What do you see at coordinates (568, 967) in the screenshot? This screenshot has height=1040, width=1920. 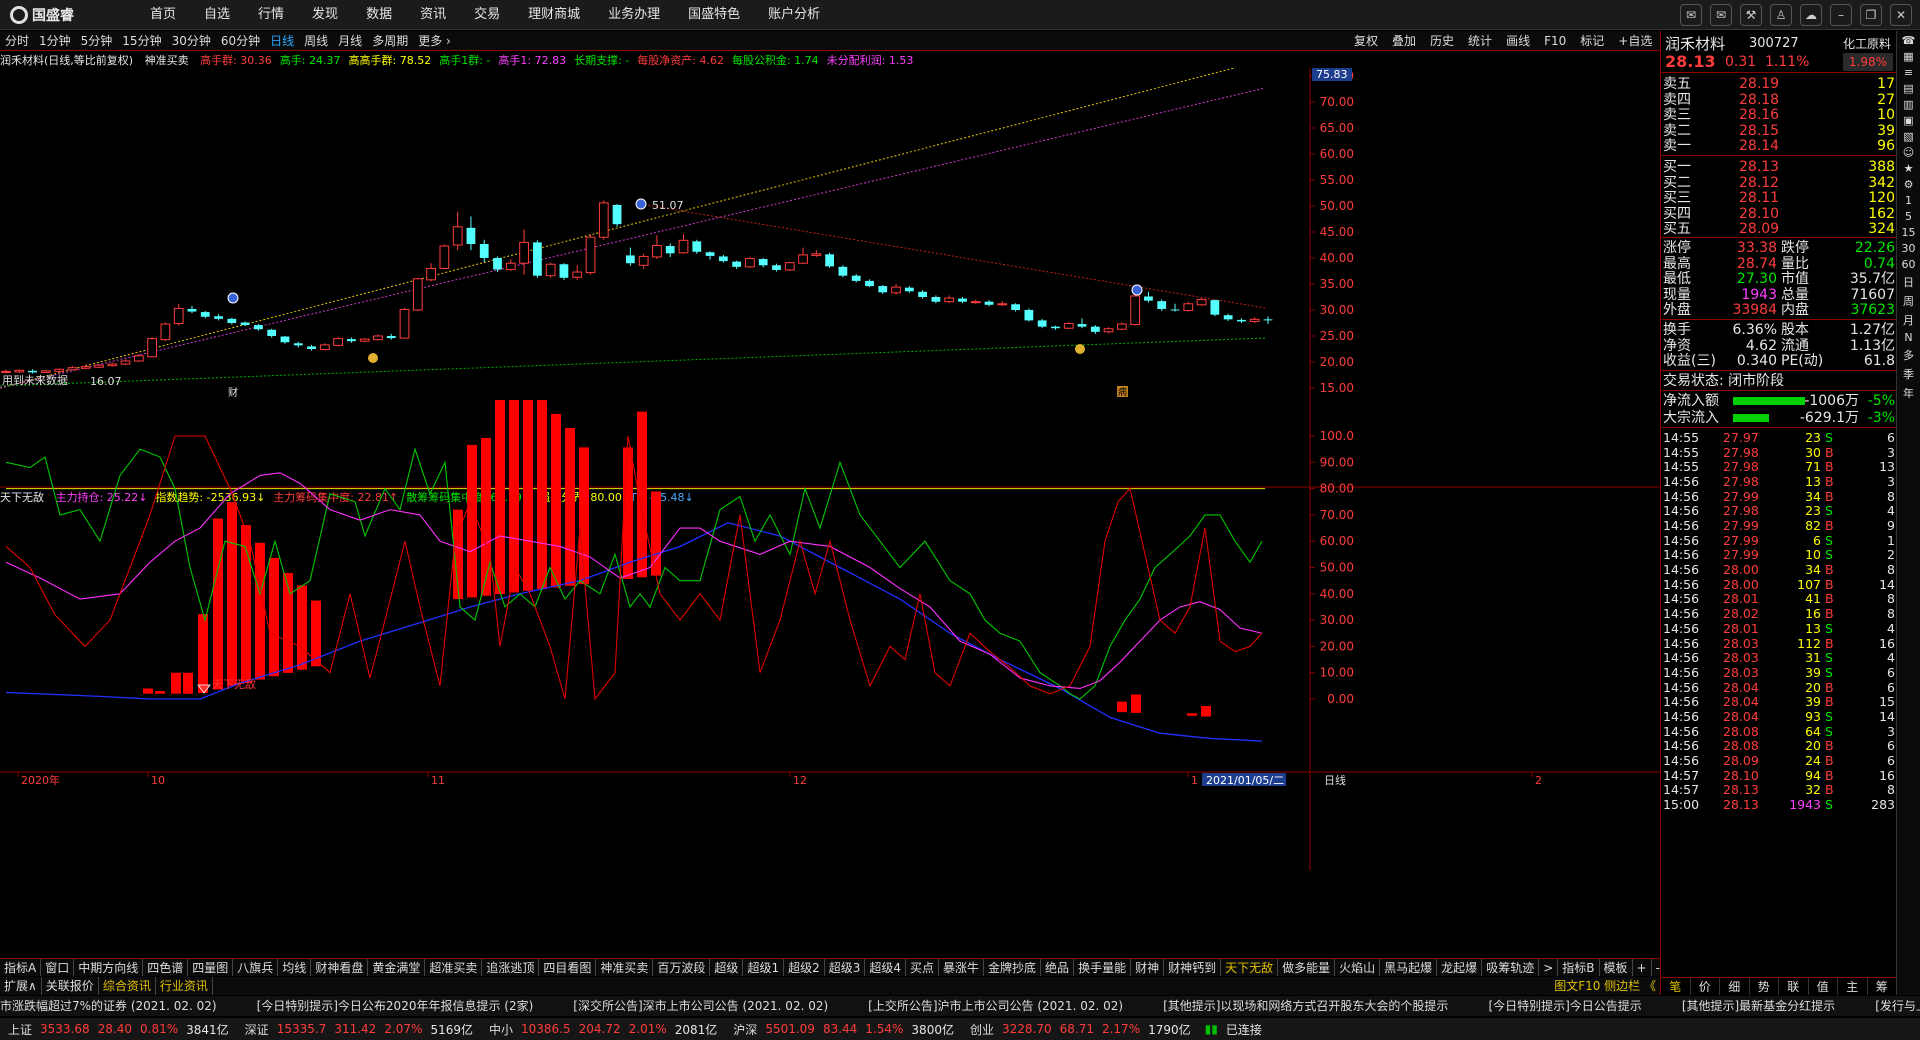 I see `indicator-tab: 四目看图` at bounding box center [568, 967].